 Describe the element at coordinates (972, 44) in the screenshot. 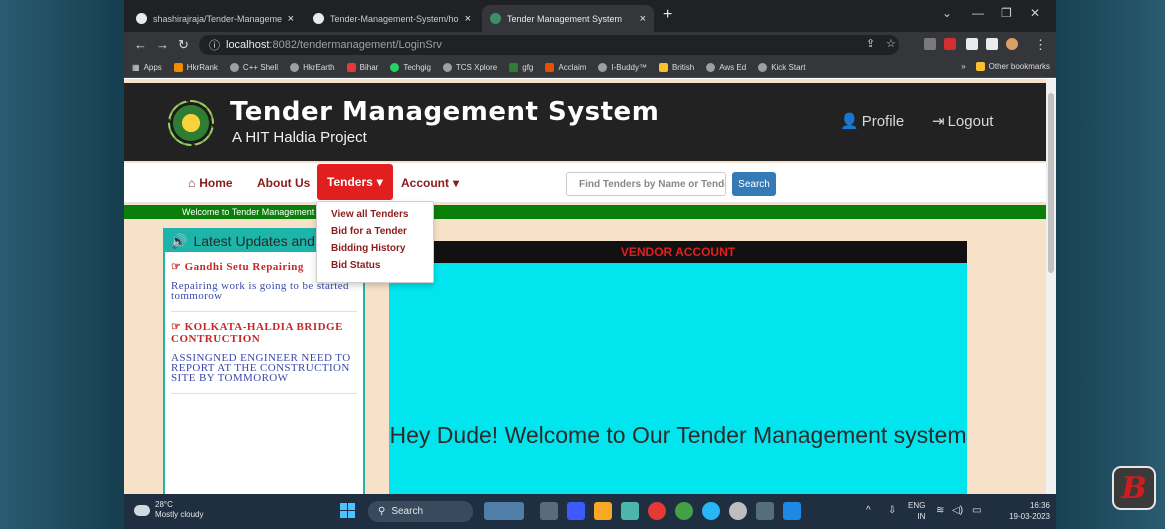

I see `extensions-puzzle-icon` at that location.